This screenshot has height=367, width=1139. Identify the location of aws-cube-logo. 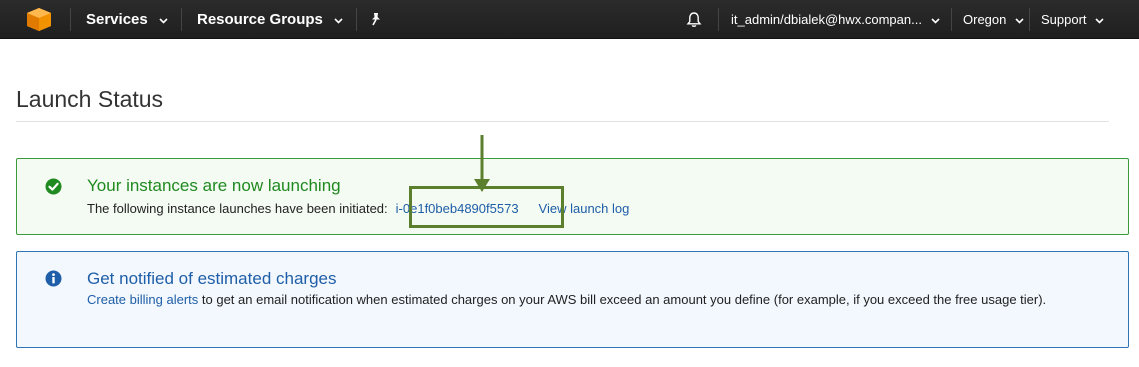
(39, 19).